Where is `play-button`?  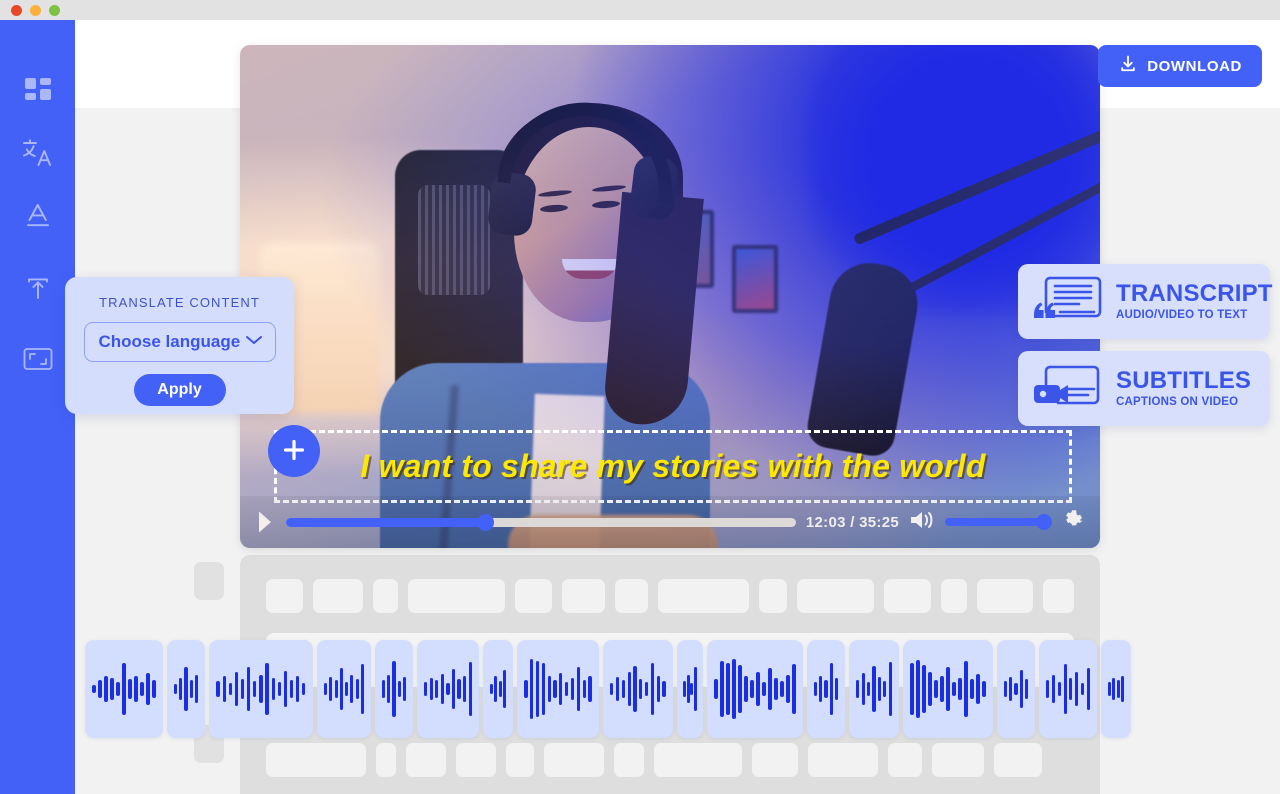 play-button is located at coordinates (265, 522).